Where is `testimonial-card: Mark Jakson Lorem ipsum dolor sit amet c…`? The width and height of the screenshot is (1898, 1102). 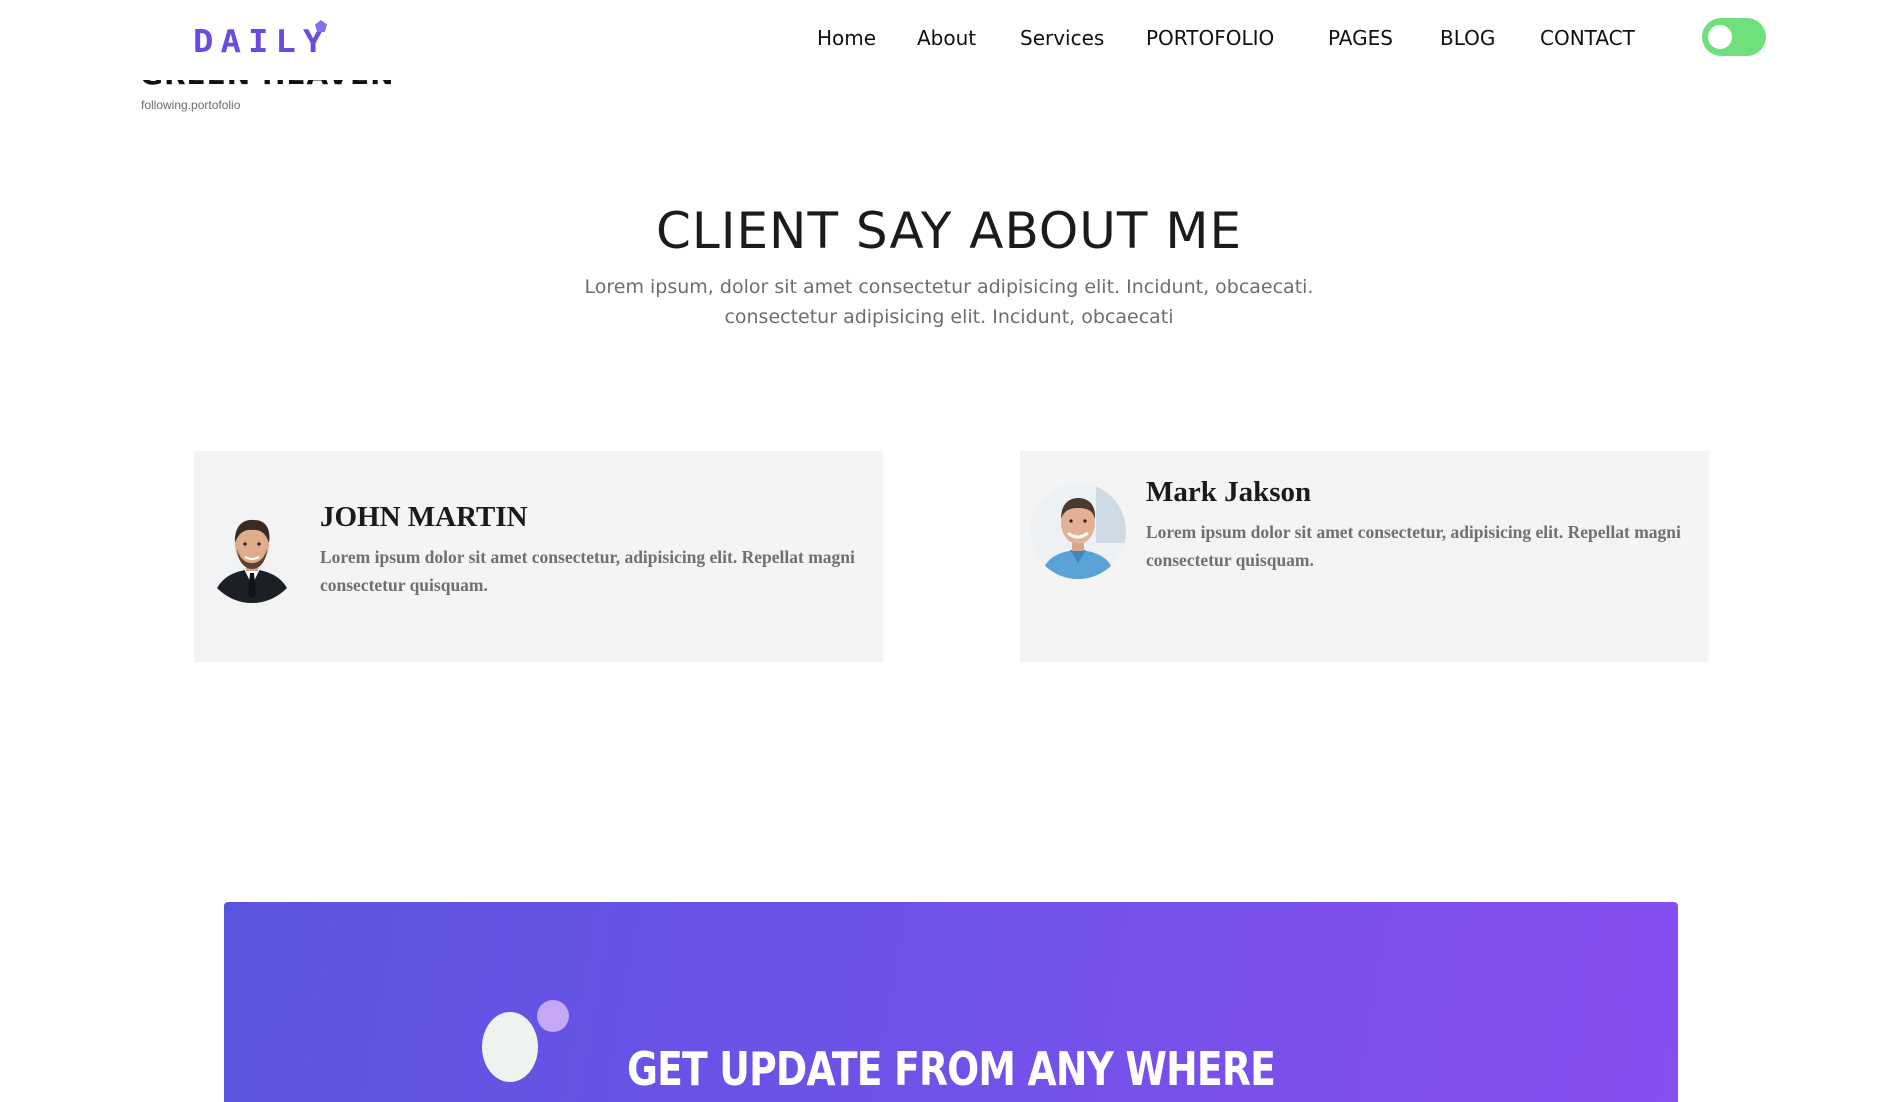 testimonial-card: Mark Jakson Lorem ipsum dolor sit amet c… is located at coordinates (1364, 556).